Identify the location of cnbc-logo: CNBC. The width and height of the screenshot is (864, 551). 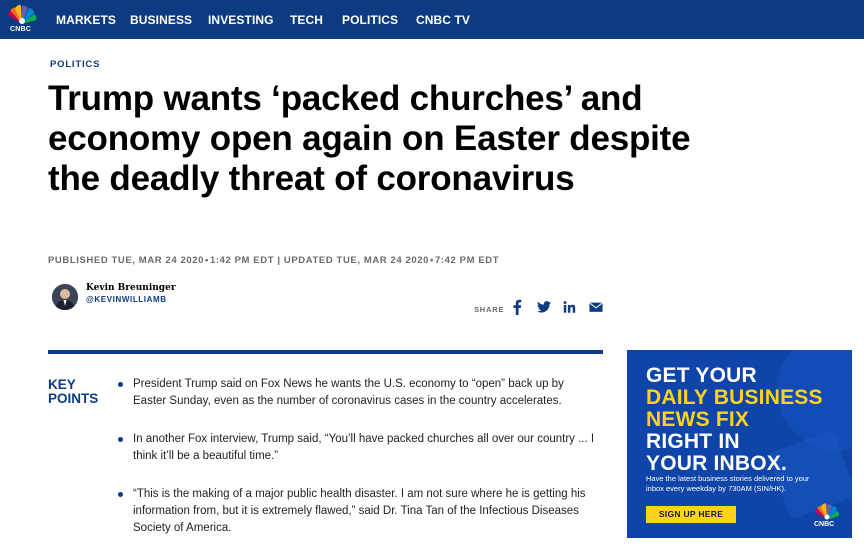
(22, 19).